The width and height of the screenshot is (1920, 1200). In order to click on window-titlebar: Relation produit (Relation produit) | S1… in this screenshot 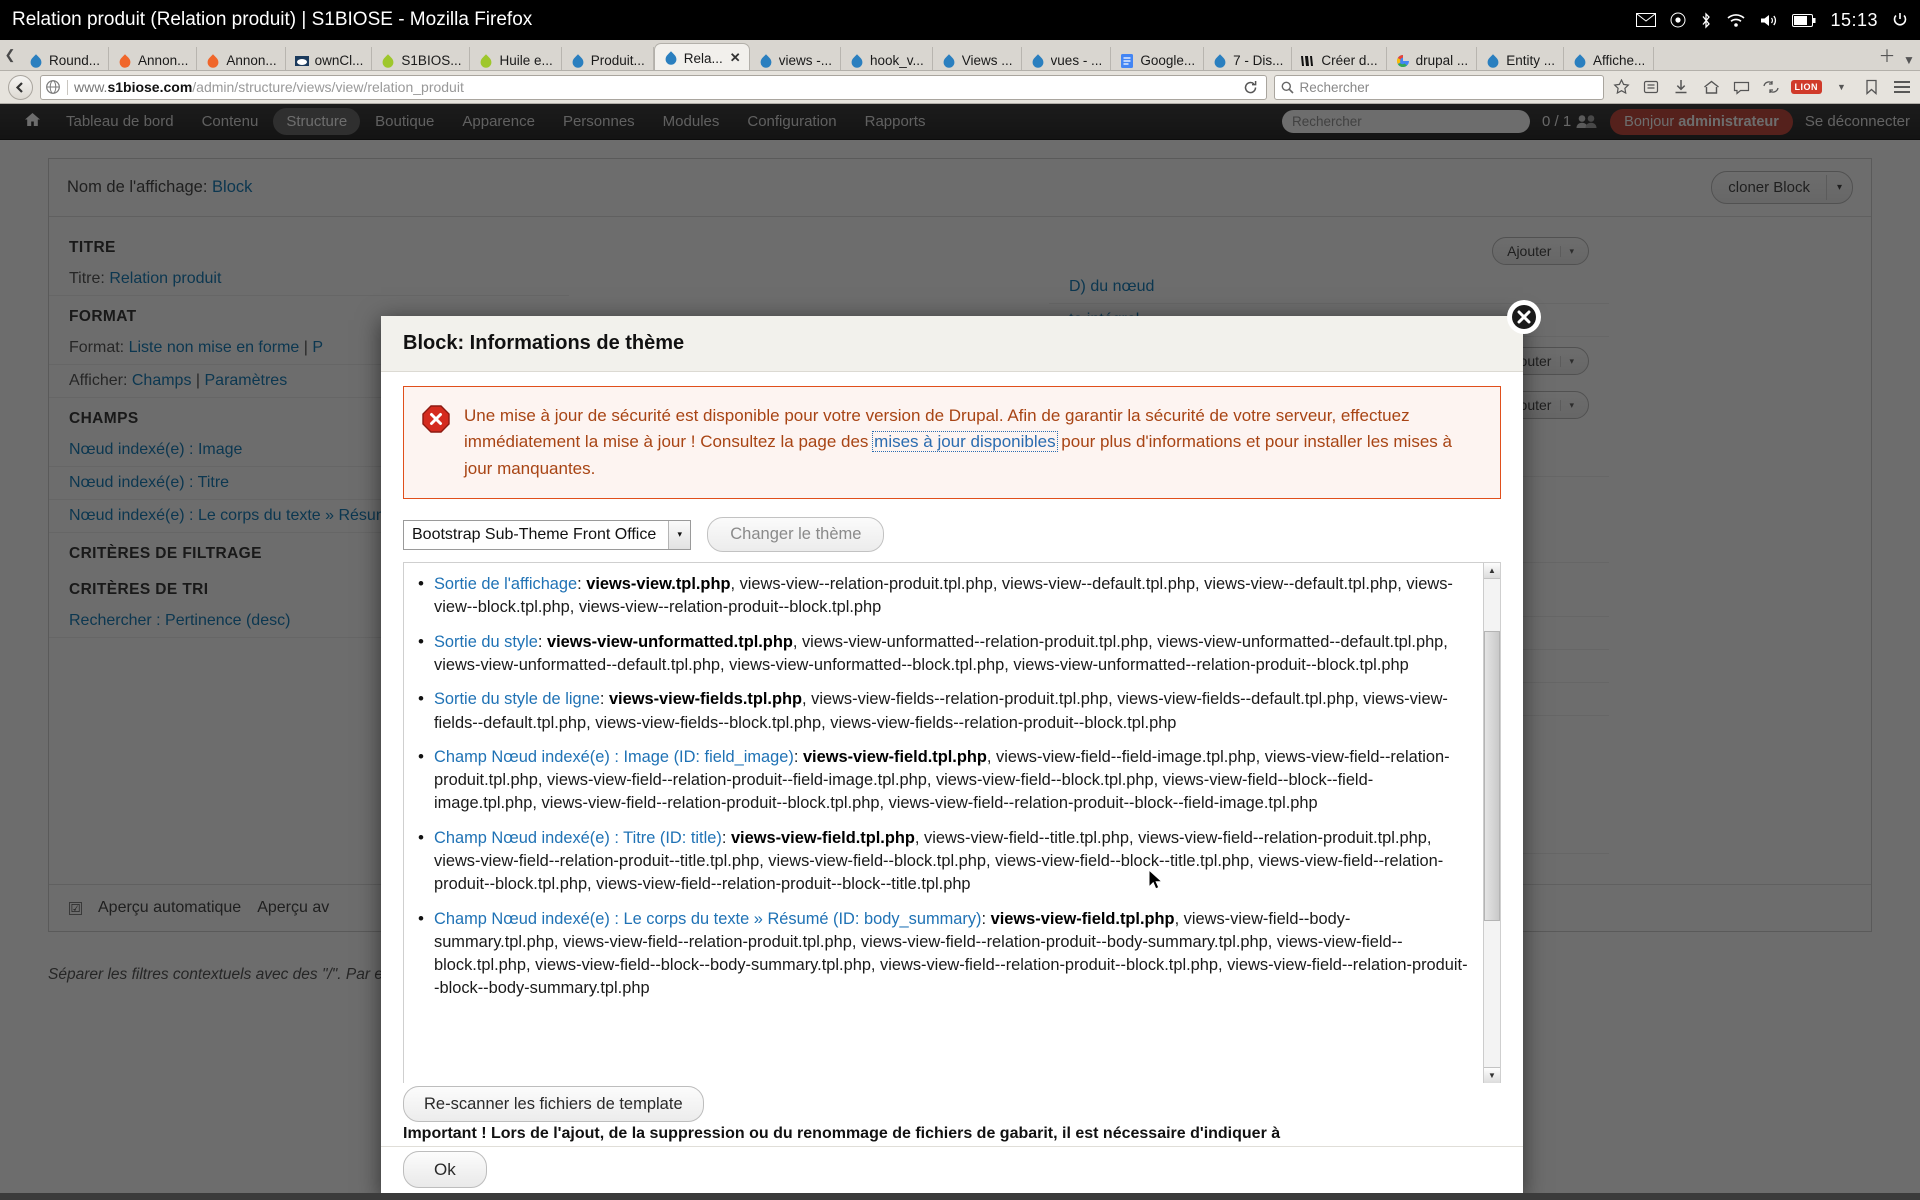, I will do `click(960, 20)`.